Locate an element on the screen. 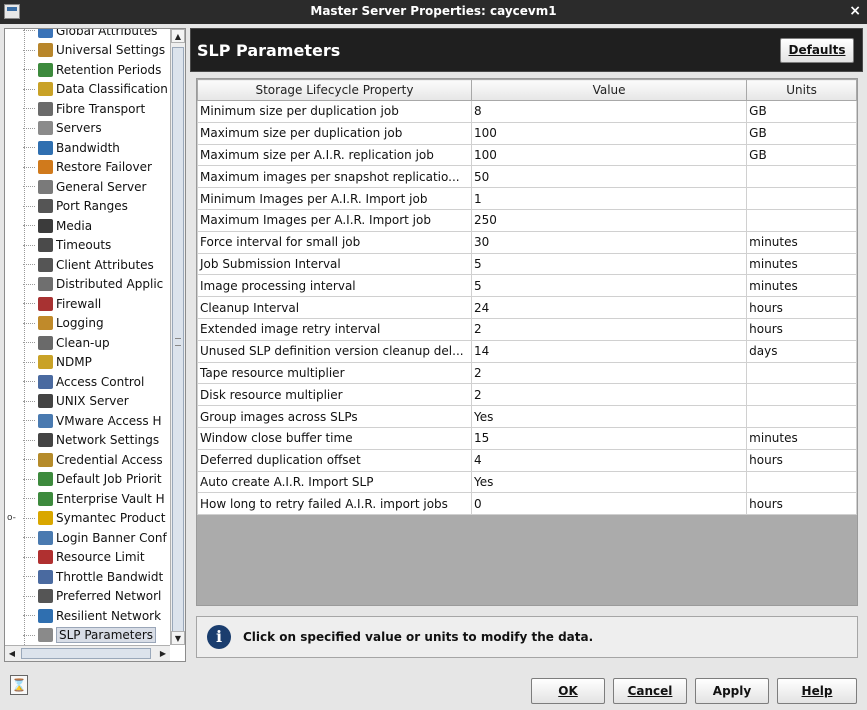 The width and height of the screenshot is (867, 710). sidebar-item-resource-limit: Resource Limit is located at coordinates (96, 557).